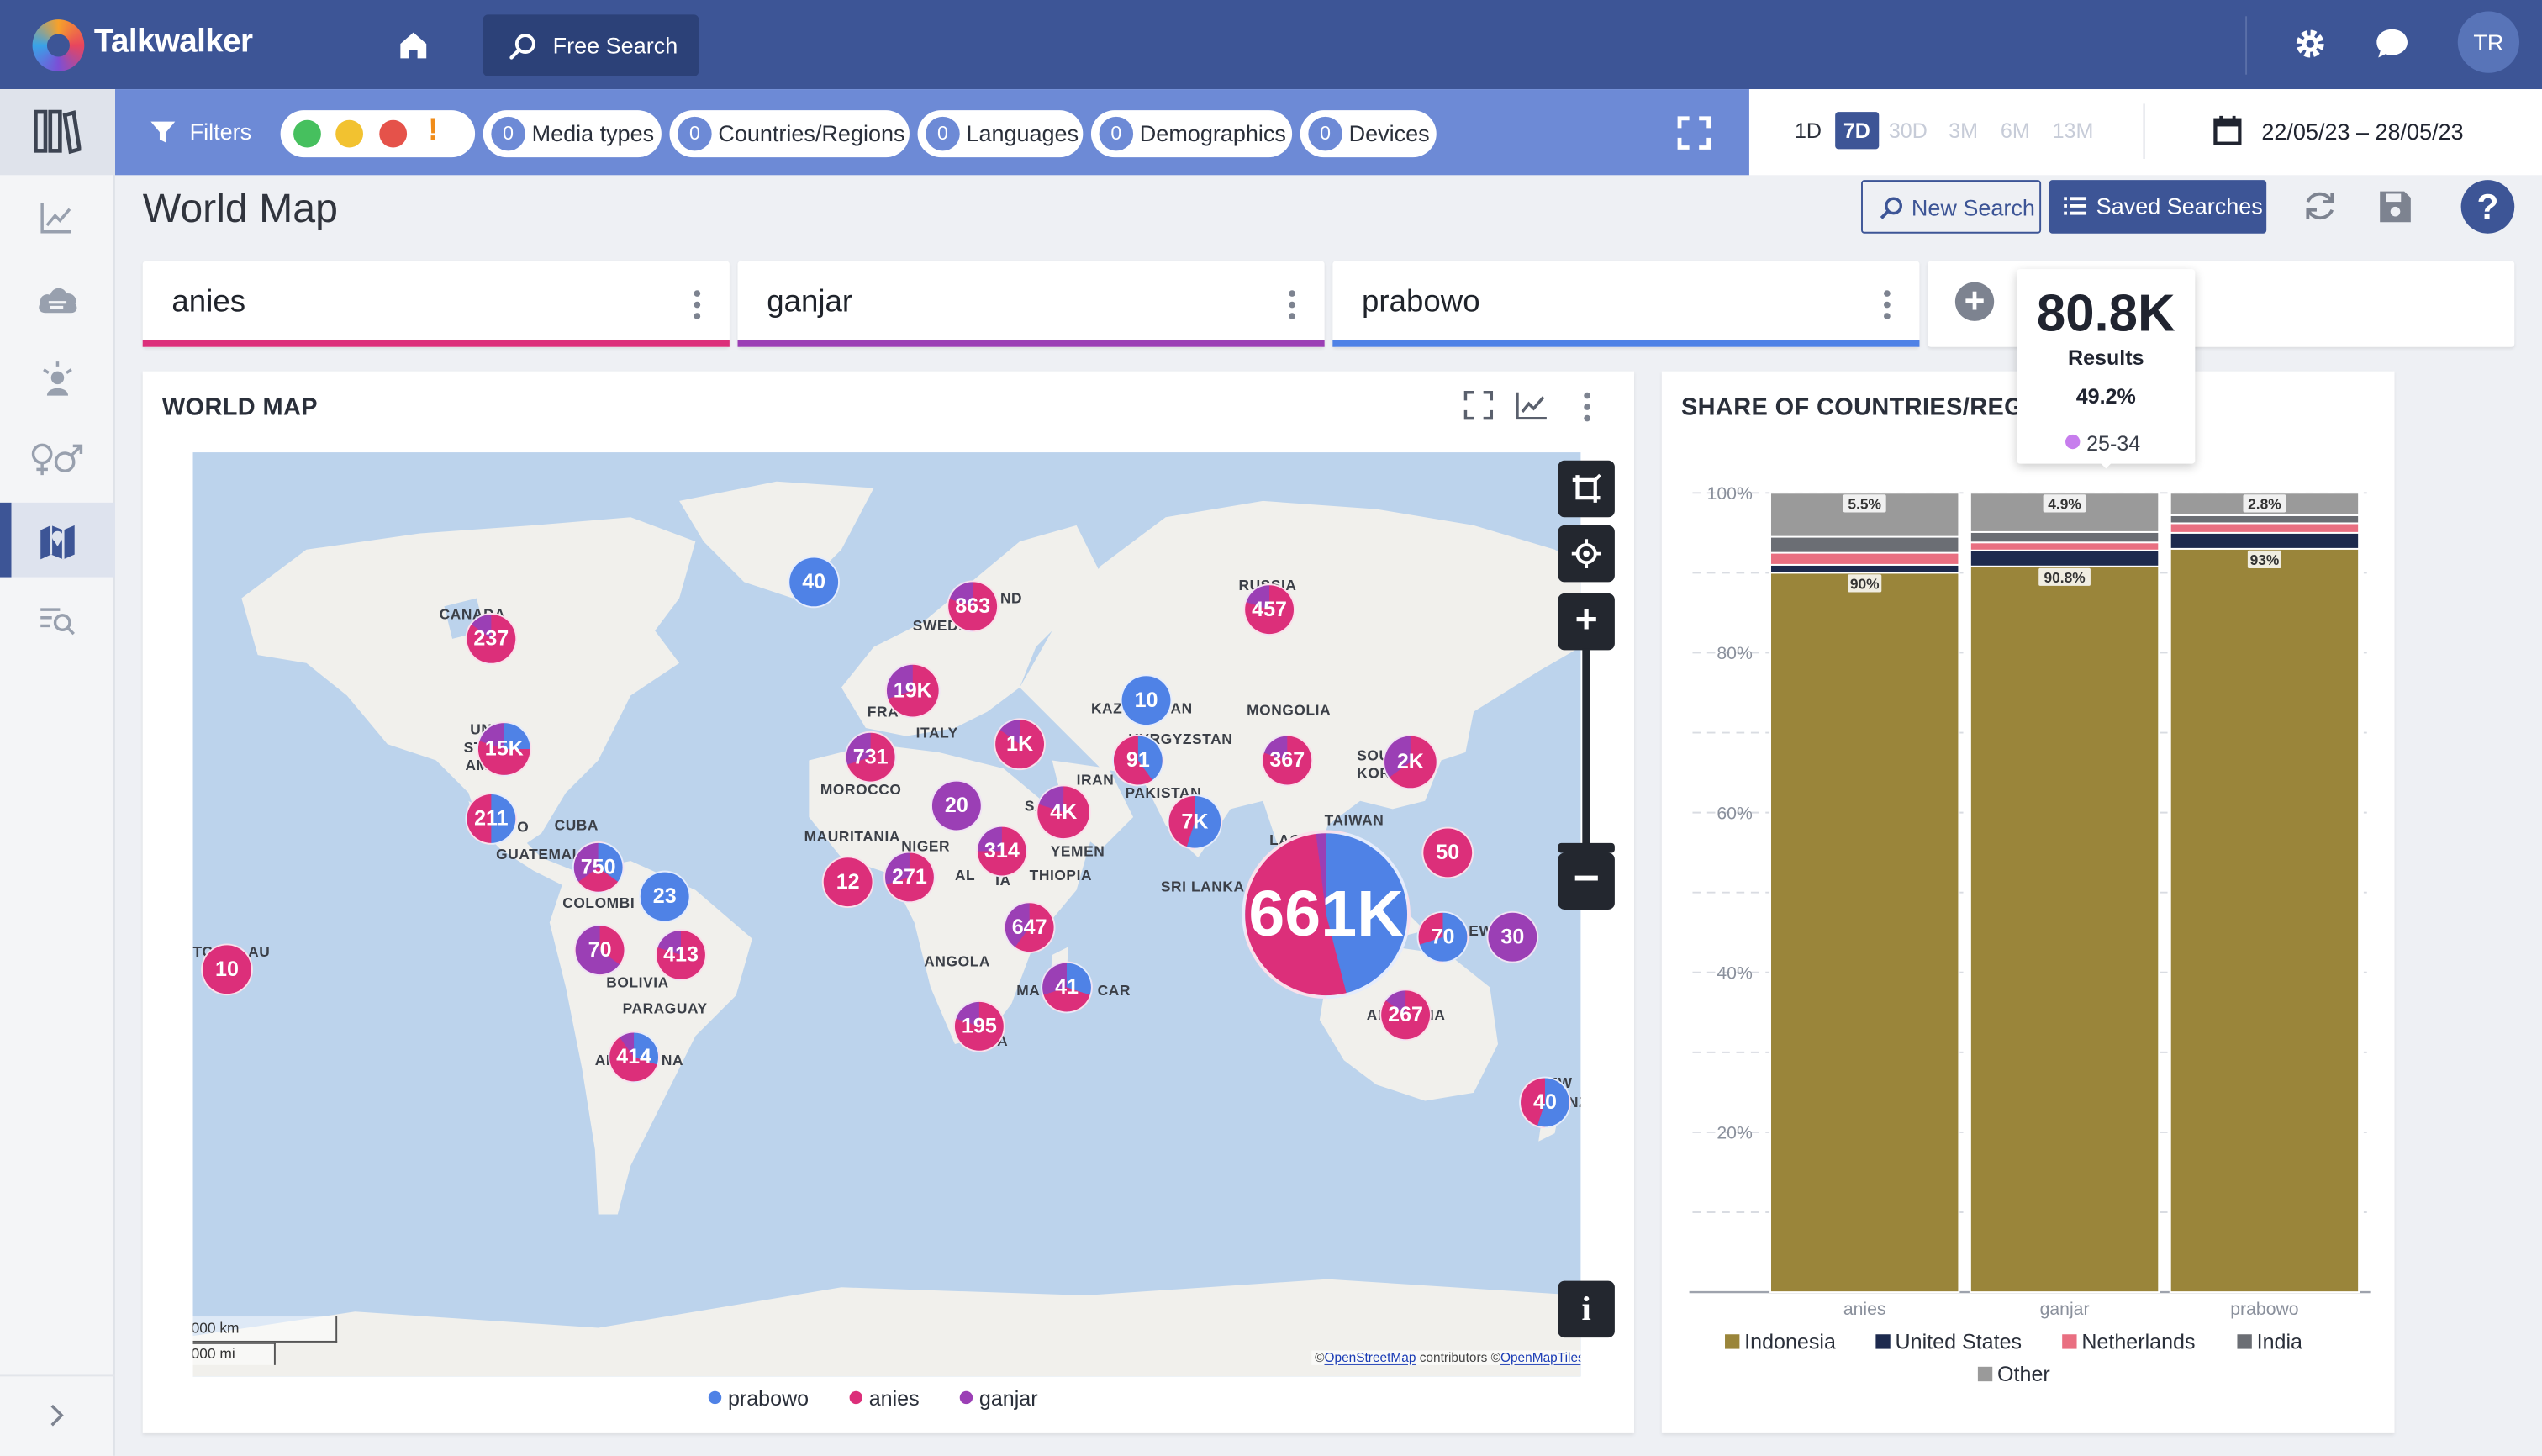 This screenshot has height=1456, width=2542. Describe the element at coordinates (1063, 812) in the screenshot. I see `cluster-marker: 4K` at that location.